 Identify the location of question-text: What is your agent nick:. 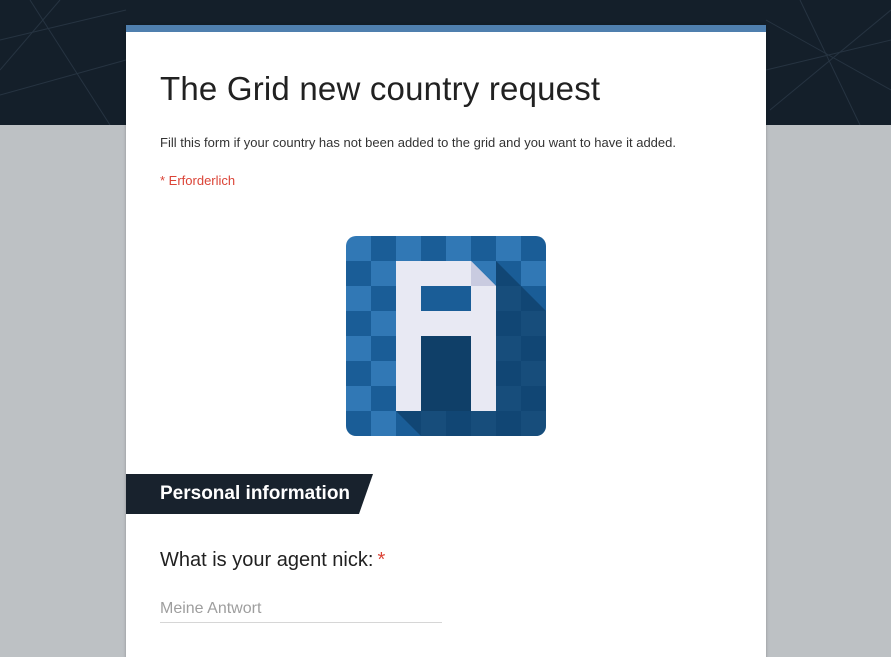
(267, 560).